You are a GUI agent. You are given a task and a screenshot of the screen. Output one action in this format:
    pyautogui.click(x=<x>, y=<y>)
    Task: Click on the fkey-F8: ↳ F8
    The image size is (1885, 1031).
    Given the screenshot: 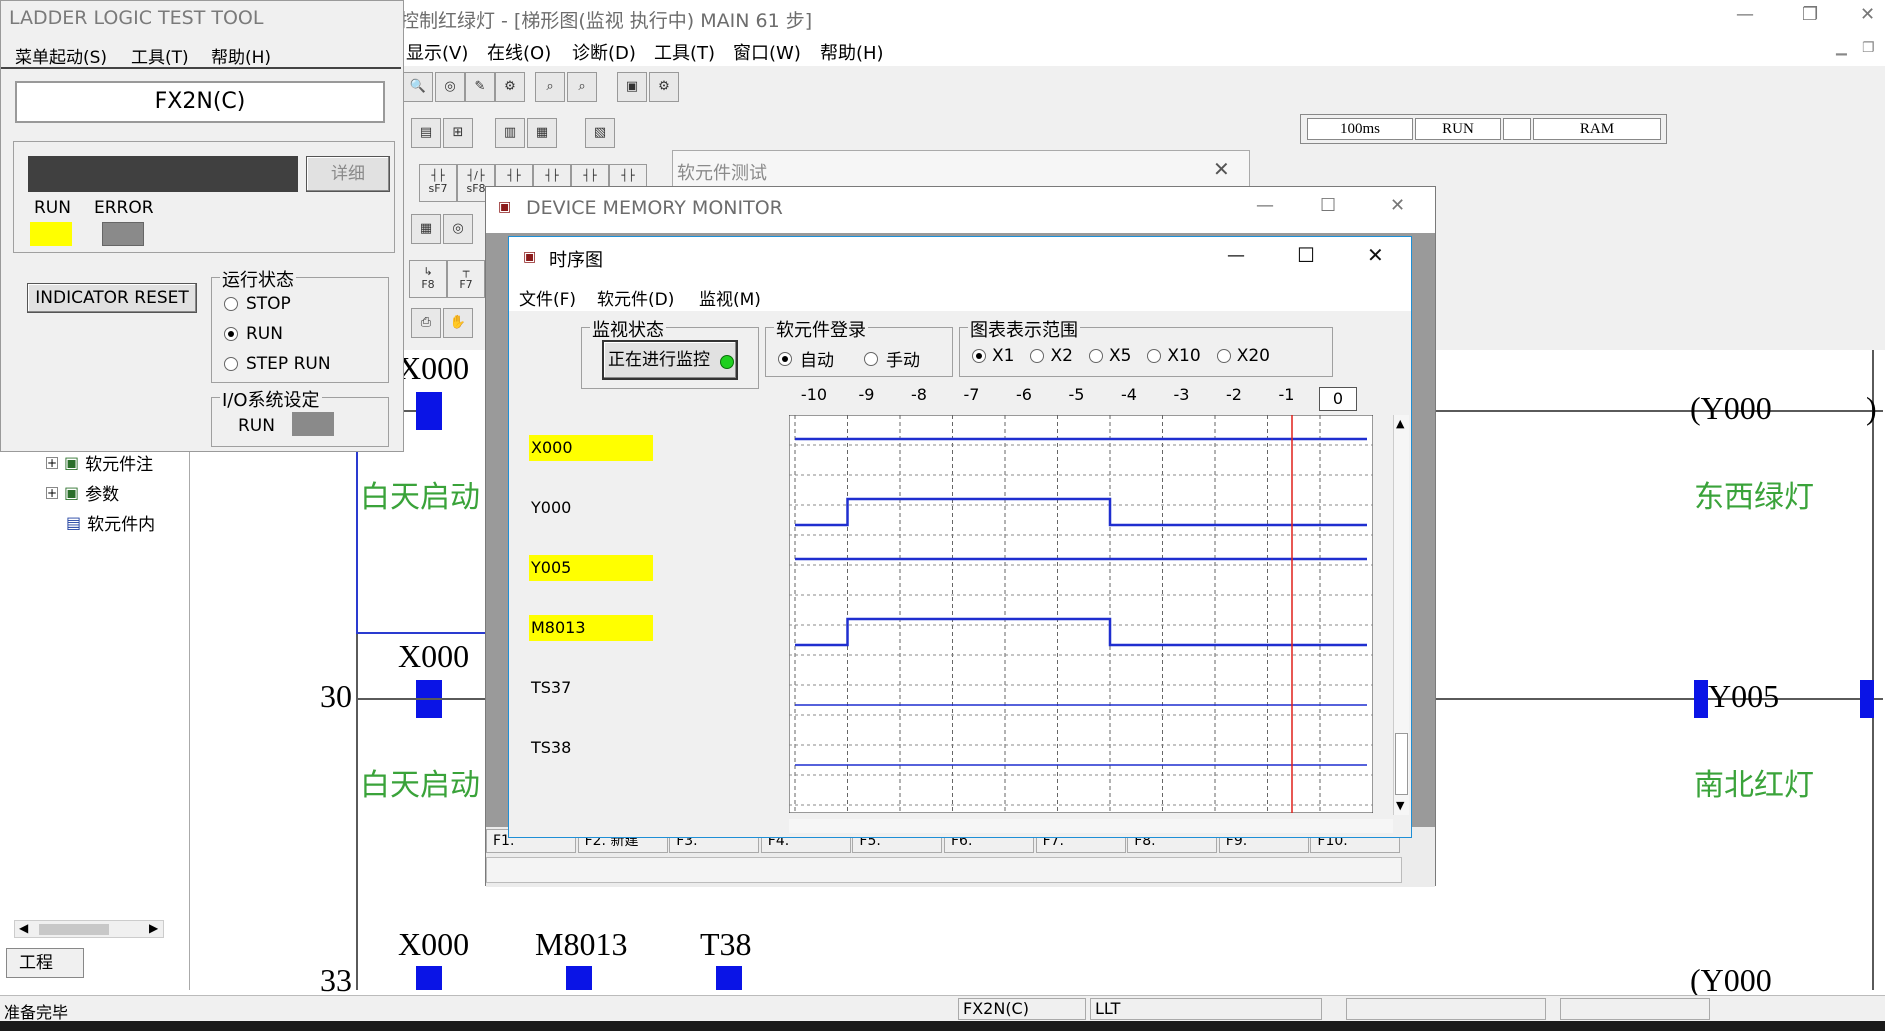 What is the action you would take?
    pyautogui.click(x=428, y=279)
    